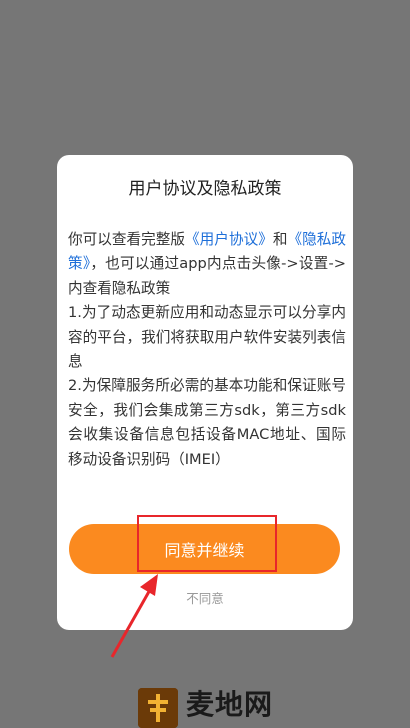  Describe the element at coordinates (158, 708) in the screenshot. I see `brand-logo-icon` at that location.